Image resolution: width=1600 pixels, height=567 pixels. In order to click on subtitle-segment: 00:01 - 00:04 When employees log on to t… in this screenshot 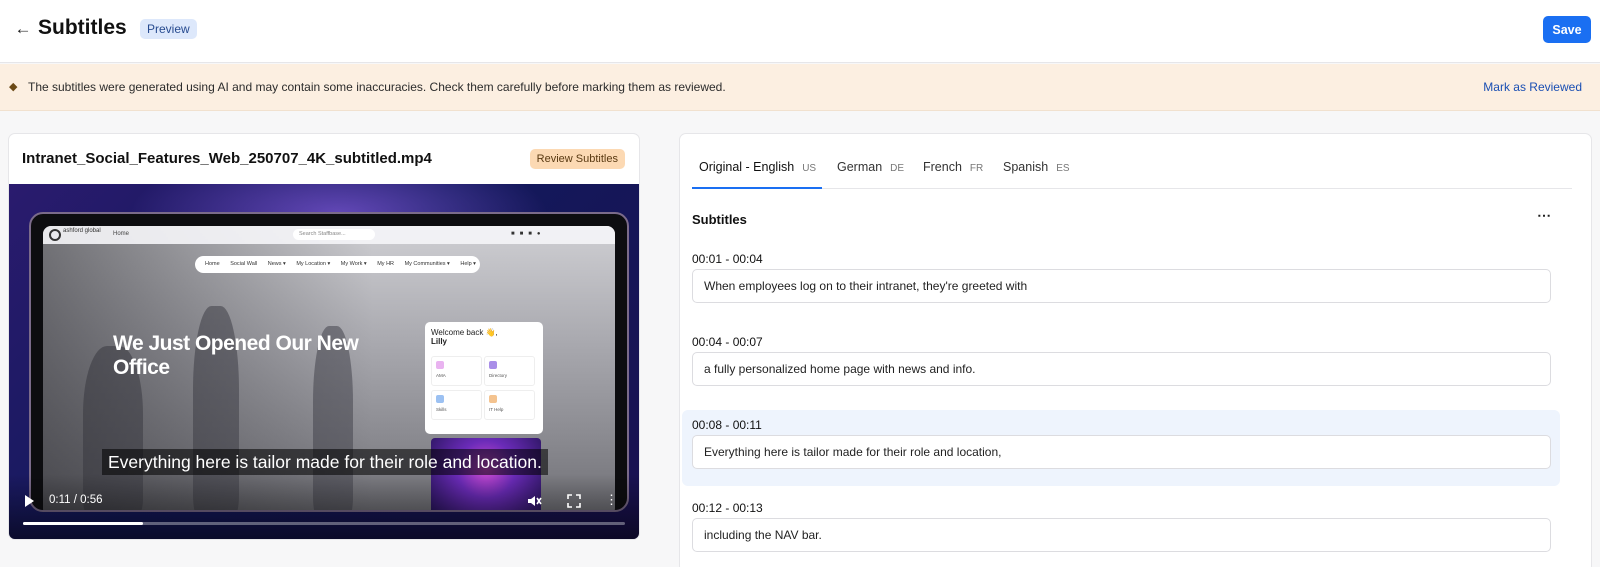, I will do `click(1121, 282)`.